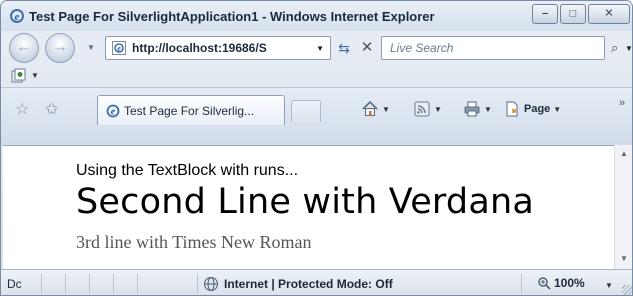 The width and height of the screenshot is (633, 296). I want to click on page-menu-button: Page ▼, so click(532, 109).